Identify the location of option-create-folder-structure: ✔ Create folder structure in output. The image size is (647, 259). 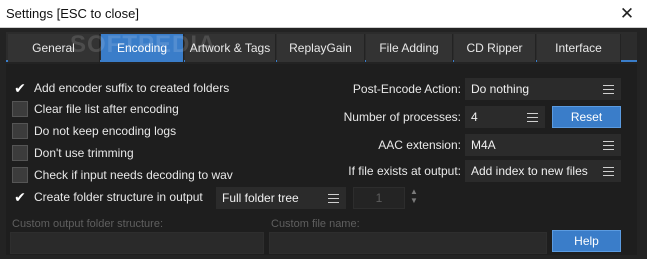
(107, 197).